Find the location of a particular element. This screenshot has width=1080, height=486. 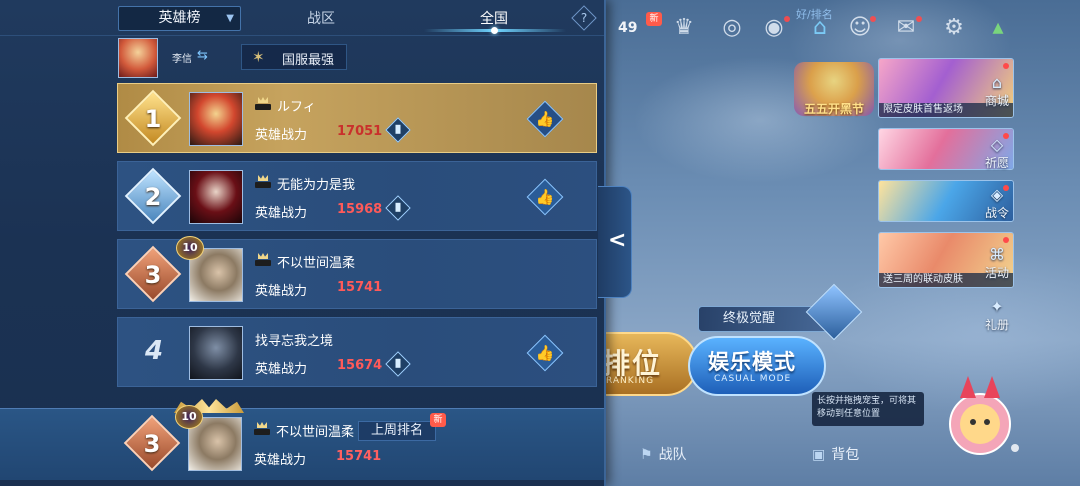

help-icon: ? is located at coordinates (584, 18).